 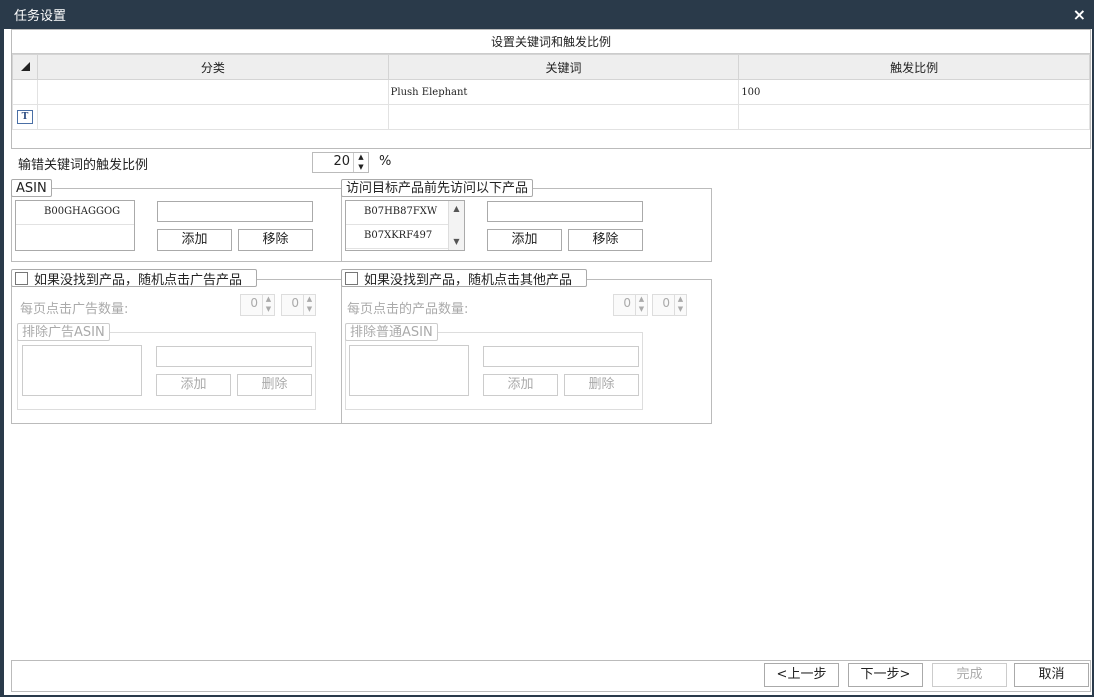 I want to click on table-header-row: 分类 关键词 触发比例, so click(x=551, y=67).